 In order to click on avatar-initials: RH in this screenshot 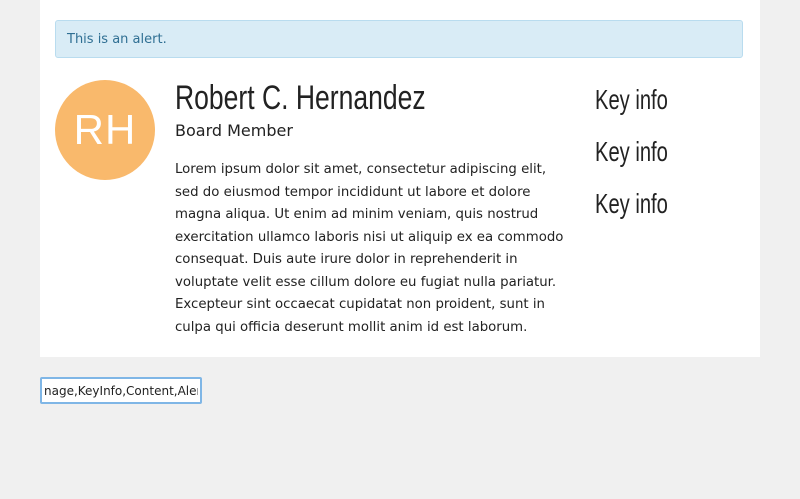, I will do `click(105, 129)`.